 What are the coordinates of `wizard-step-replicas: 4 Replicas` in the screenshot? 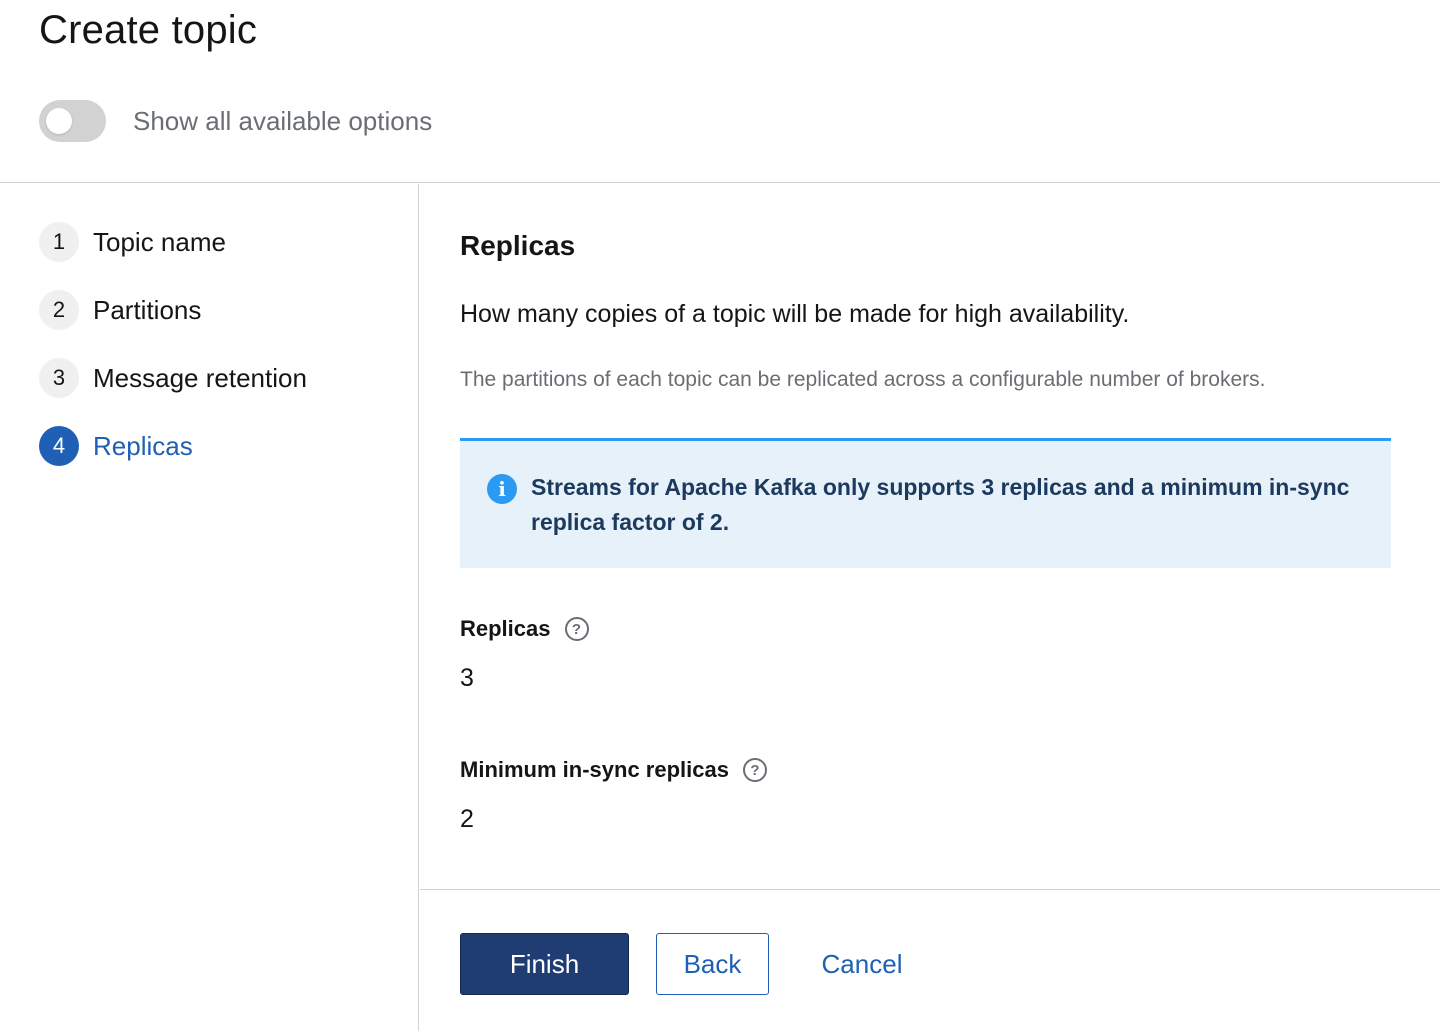 It's located at (116, 446).